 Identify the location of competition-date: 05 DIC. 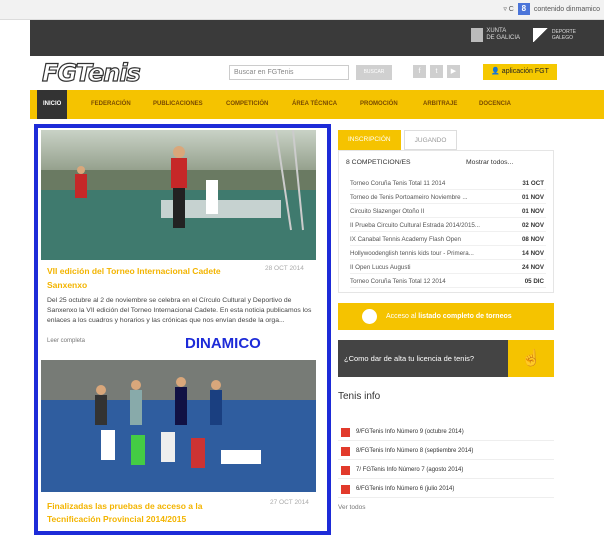
(534, 281).